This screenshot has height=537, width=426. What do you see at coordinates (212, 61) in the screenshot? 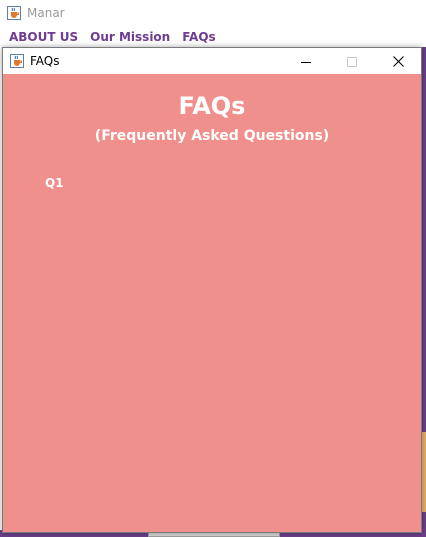
I see `faqs-dialog-titlebar: FAQs` at bounding box center [212, 61].